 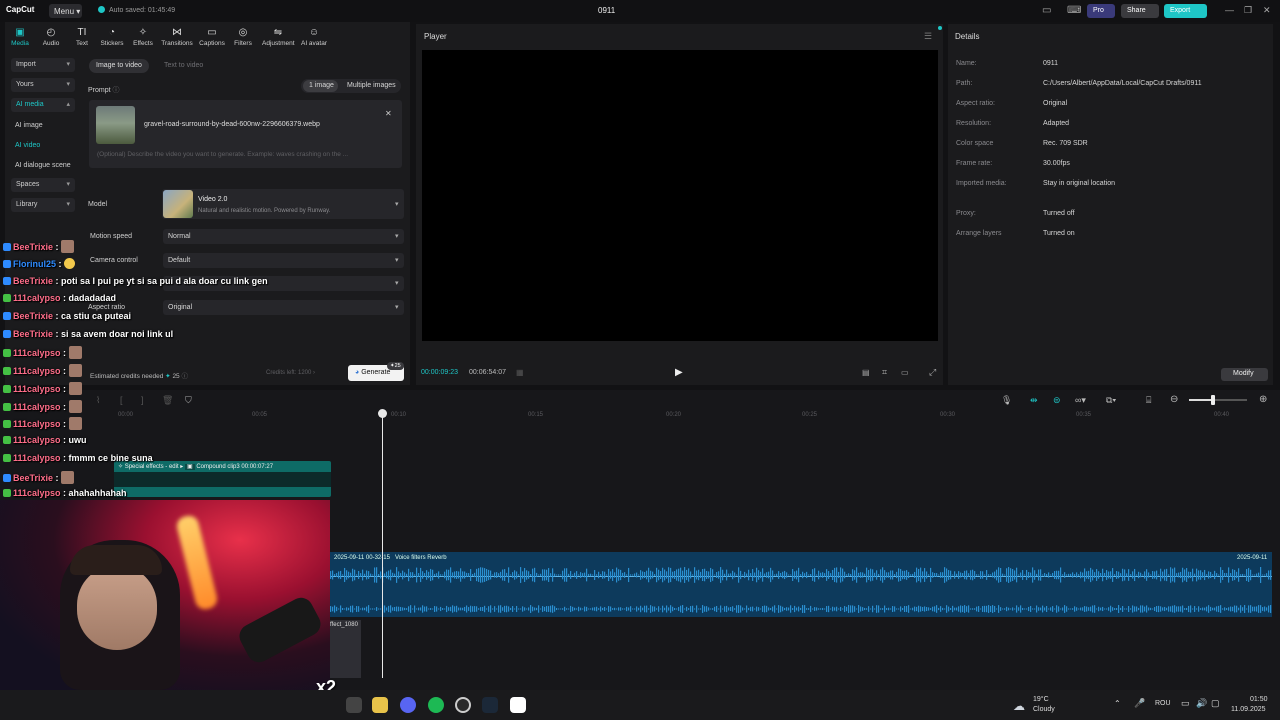 What do you see at coordinates (320, 86) in the screenshot?
I see `one-image-button: 1 image` at bounding box center [320, 86].